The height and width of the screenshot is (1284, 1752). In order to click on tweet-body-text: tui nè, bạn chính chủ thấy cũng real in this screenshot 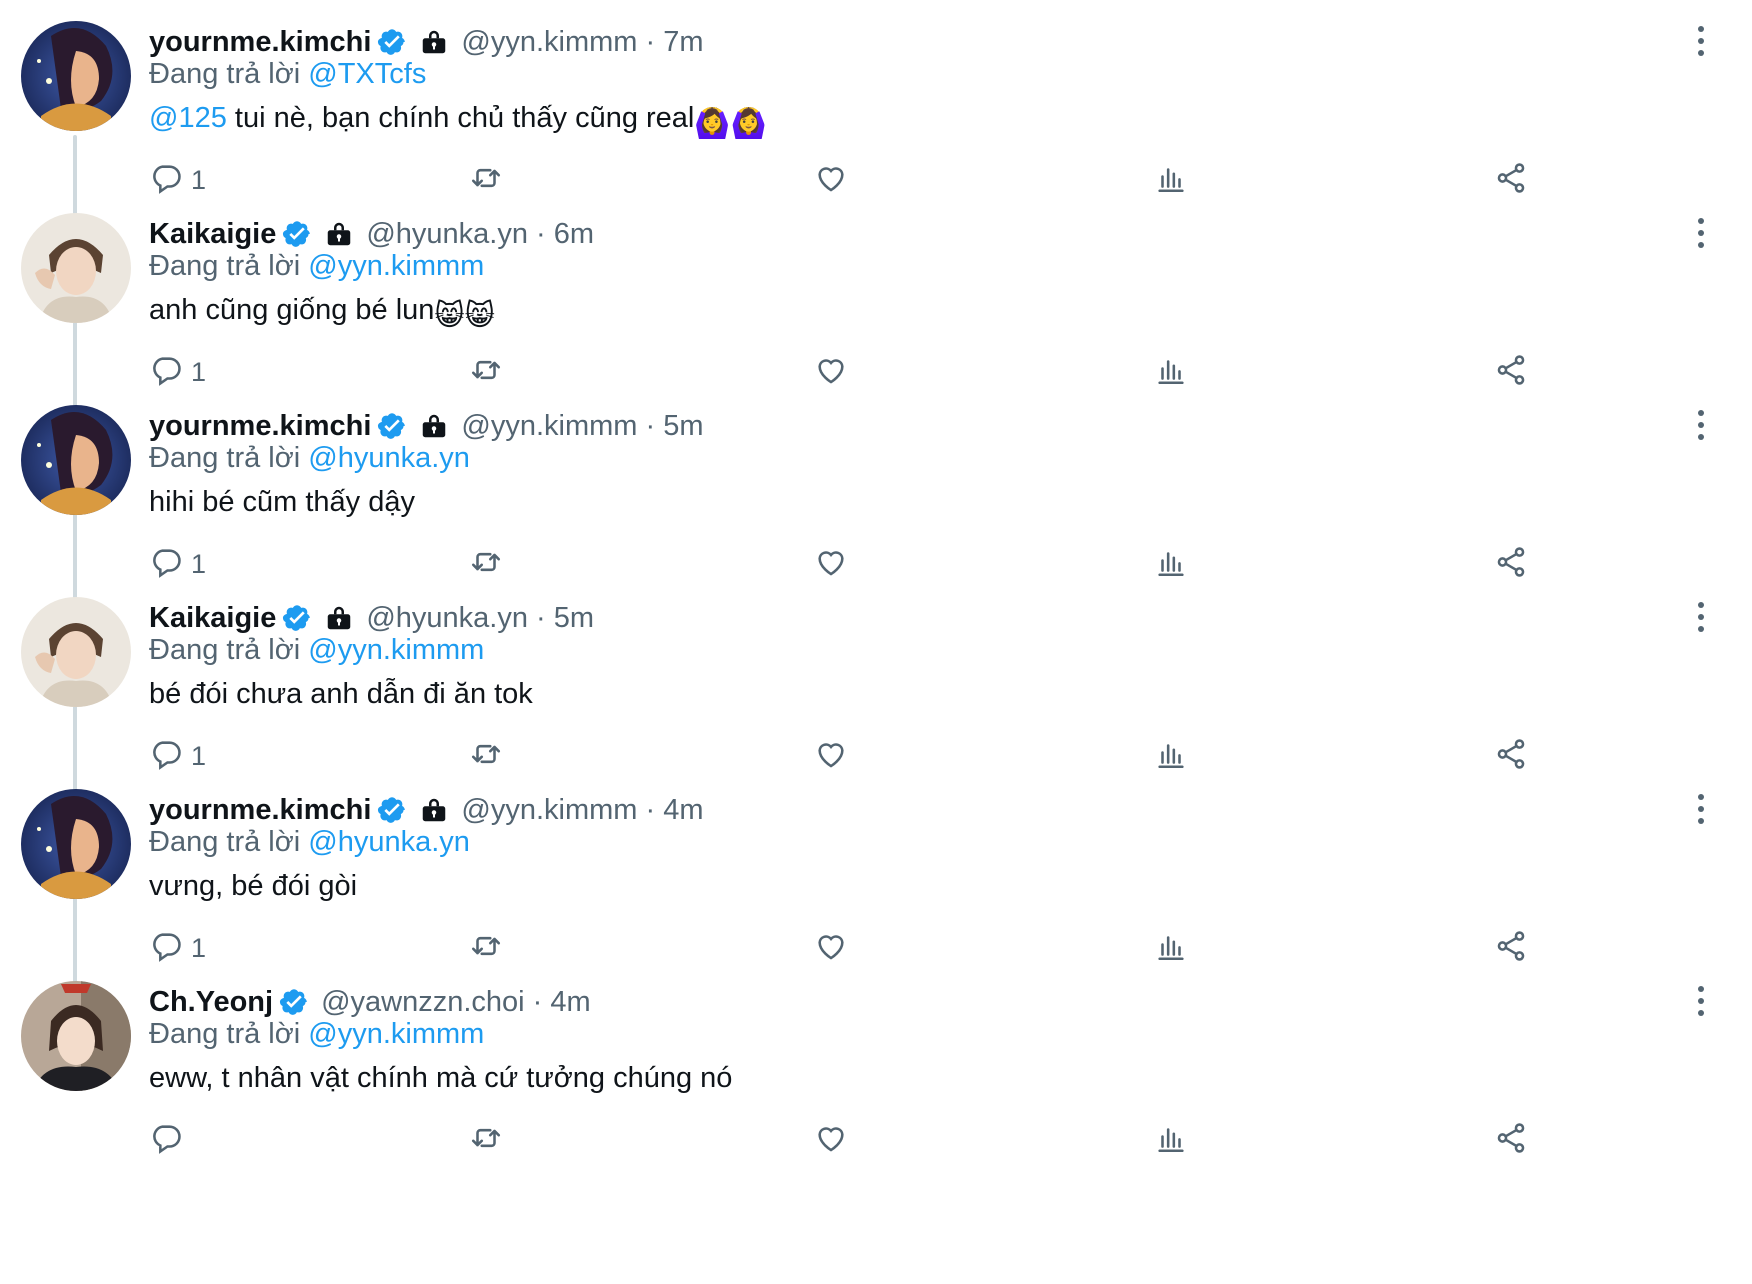, I will do `click(460, 118)`.